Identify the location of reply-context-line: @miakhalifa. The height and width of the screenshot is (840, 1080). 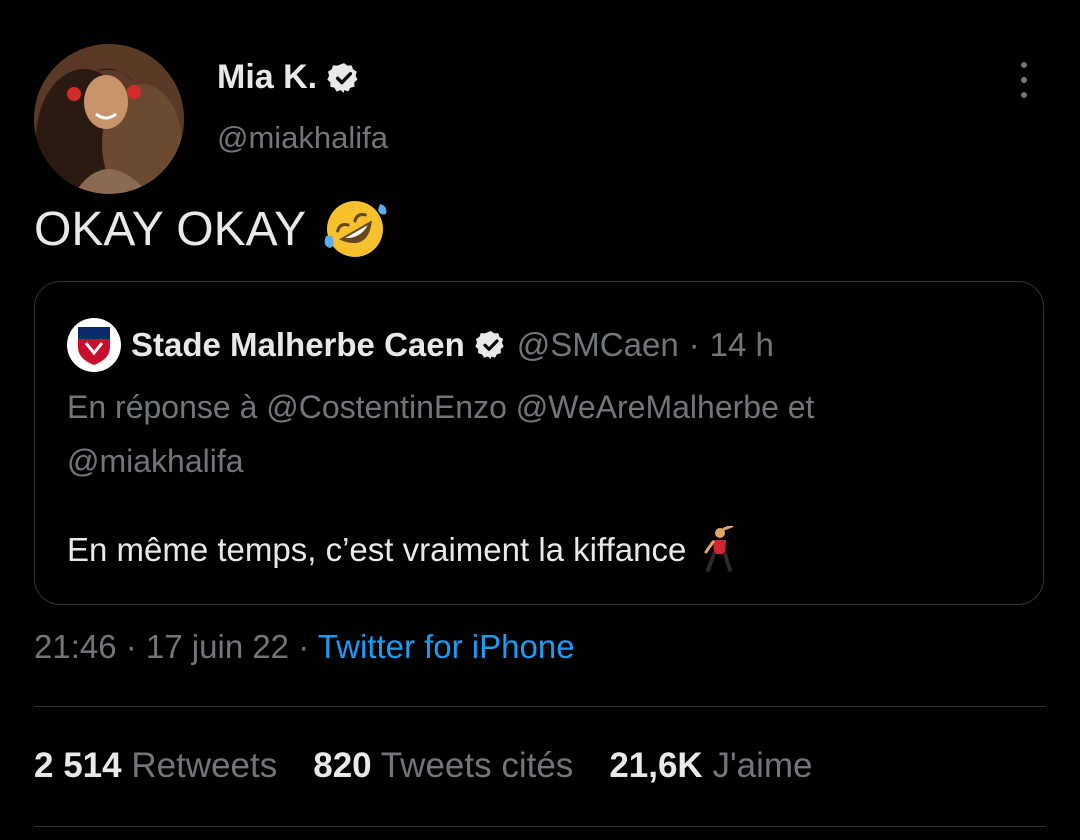
(155, 461).